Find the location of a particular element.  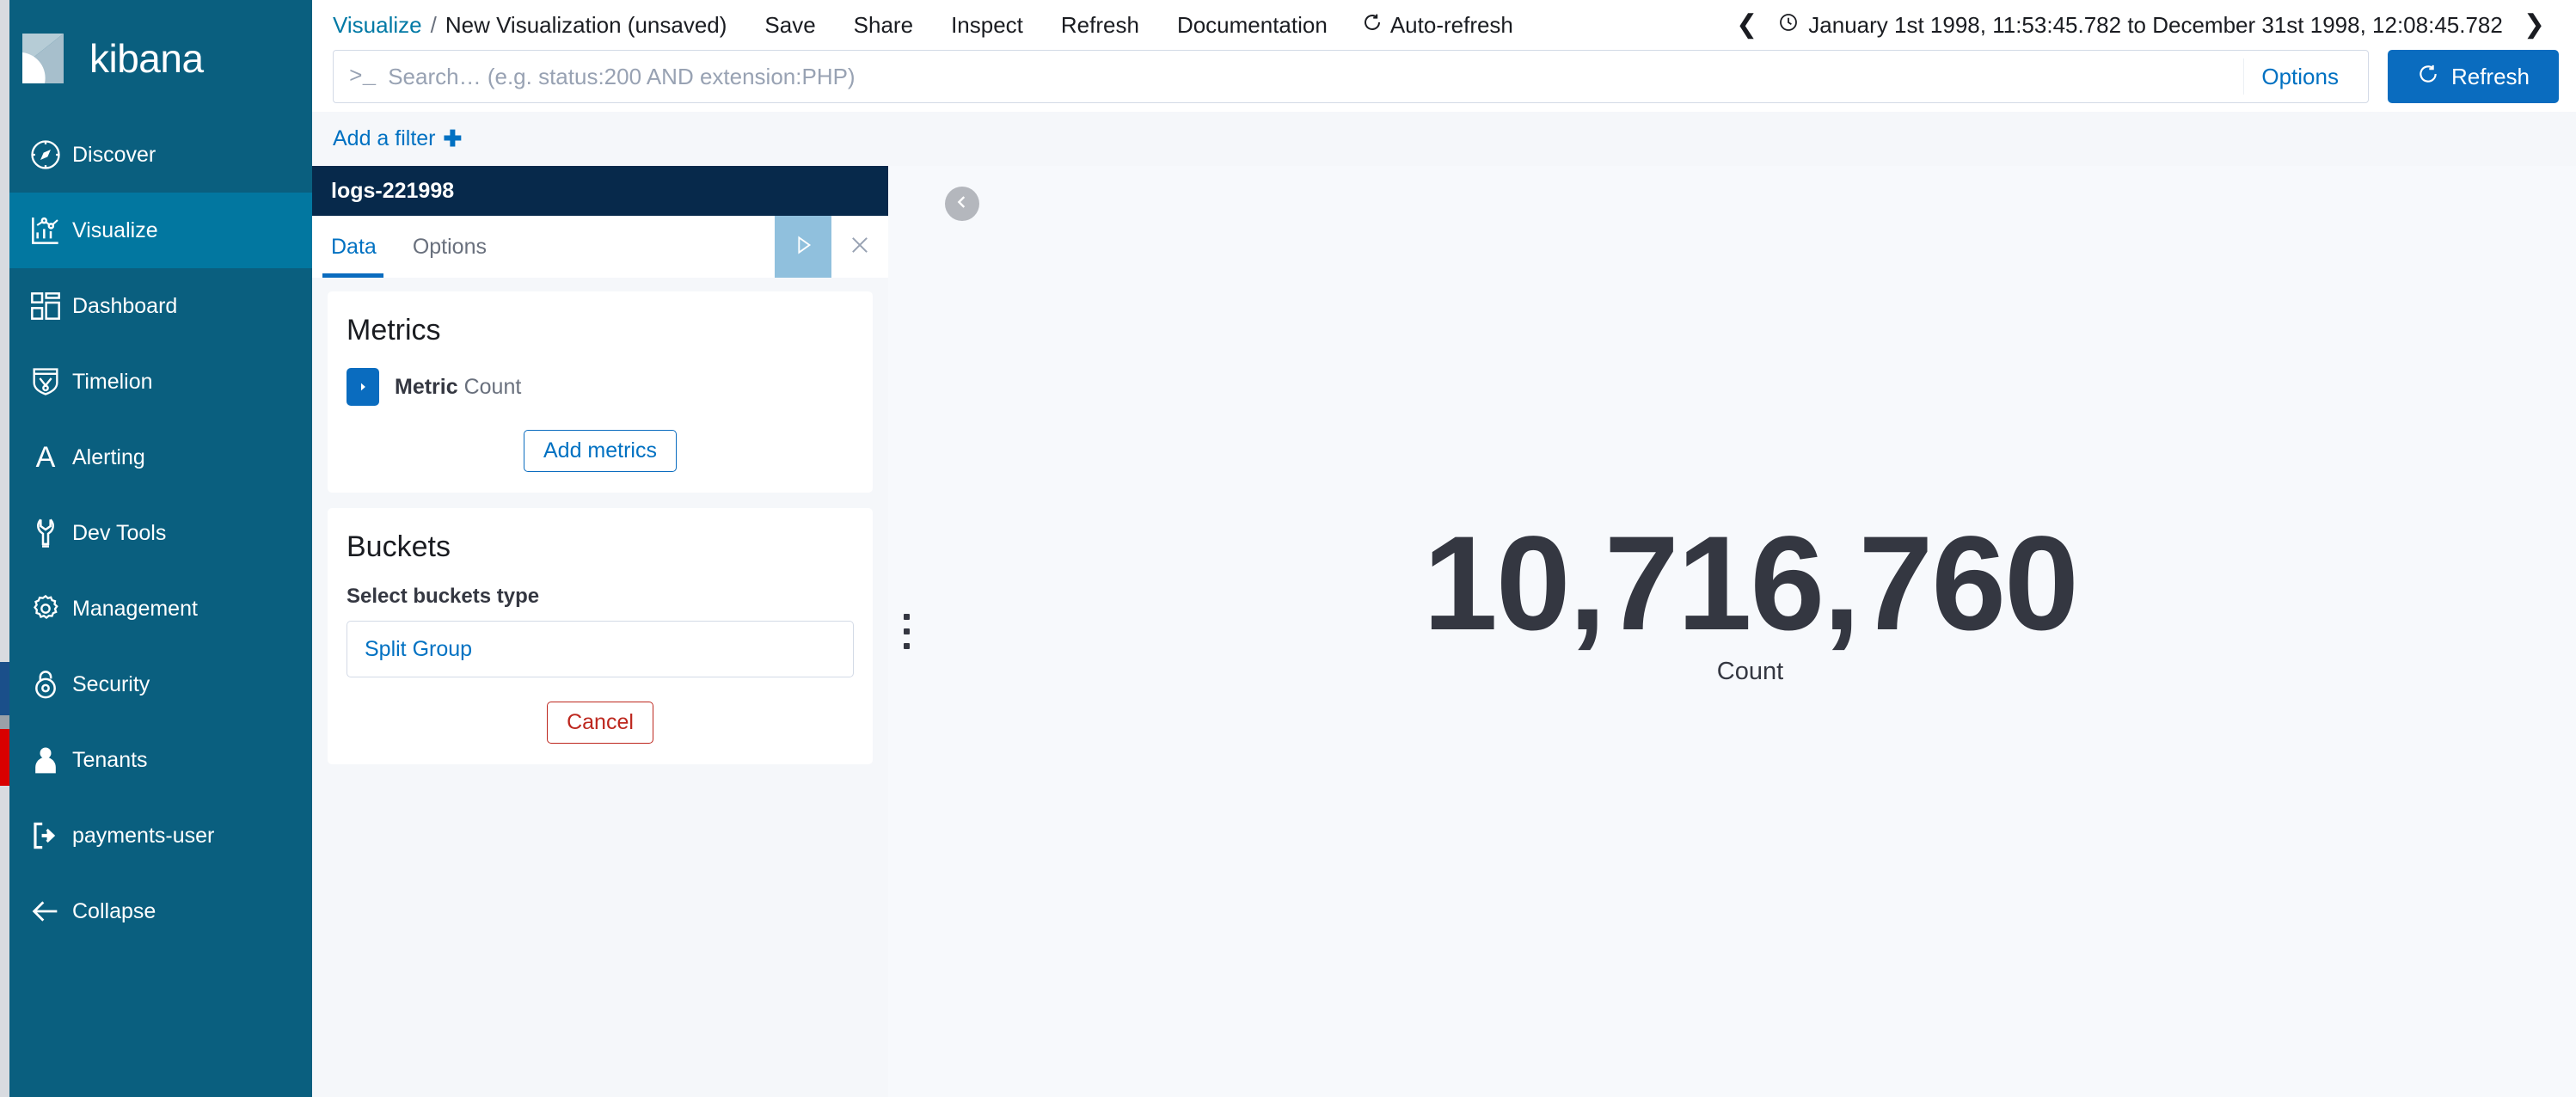

metrics-heading: Metrics is located at coordinates (394, 330).